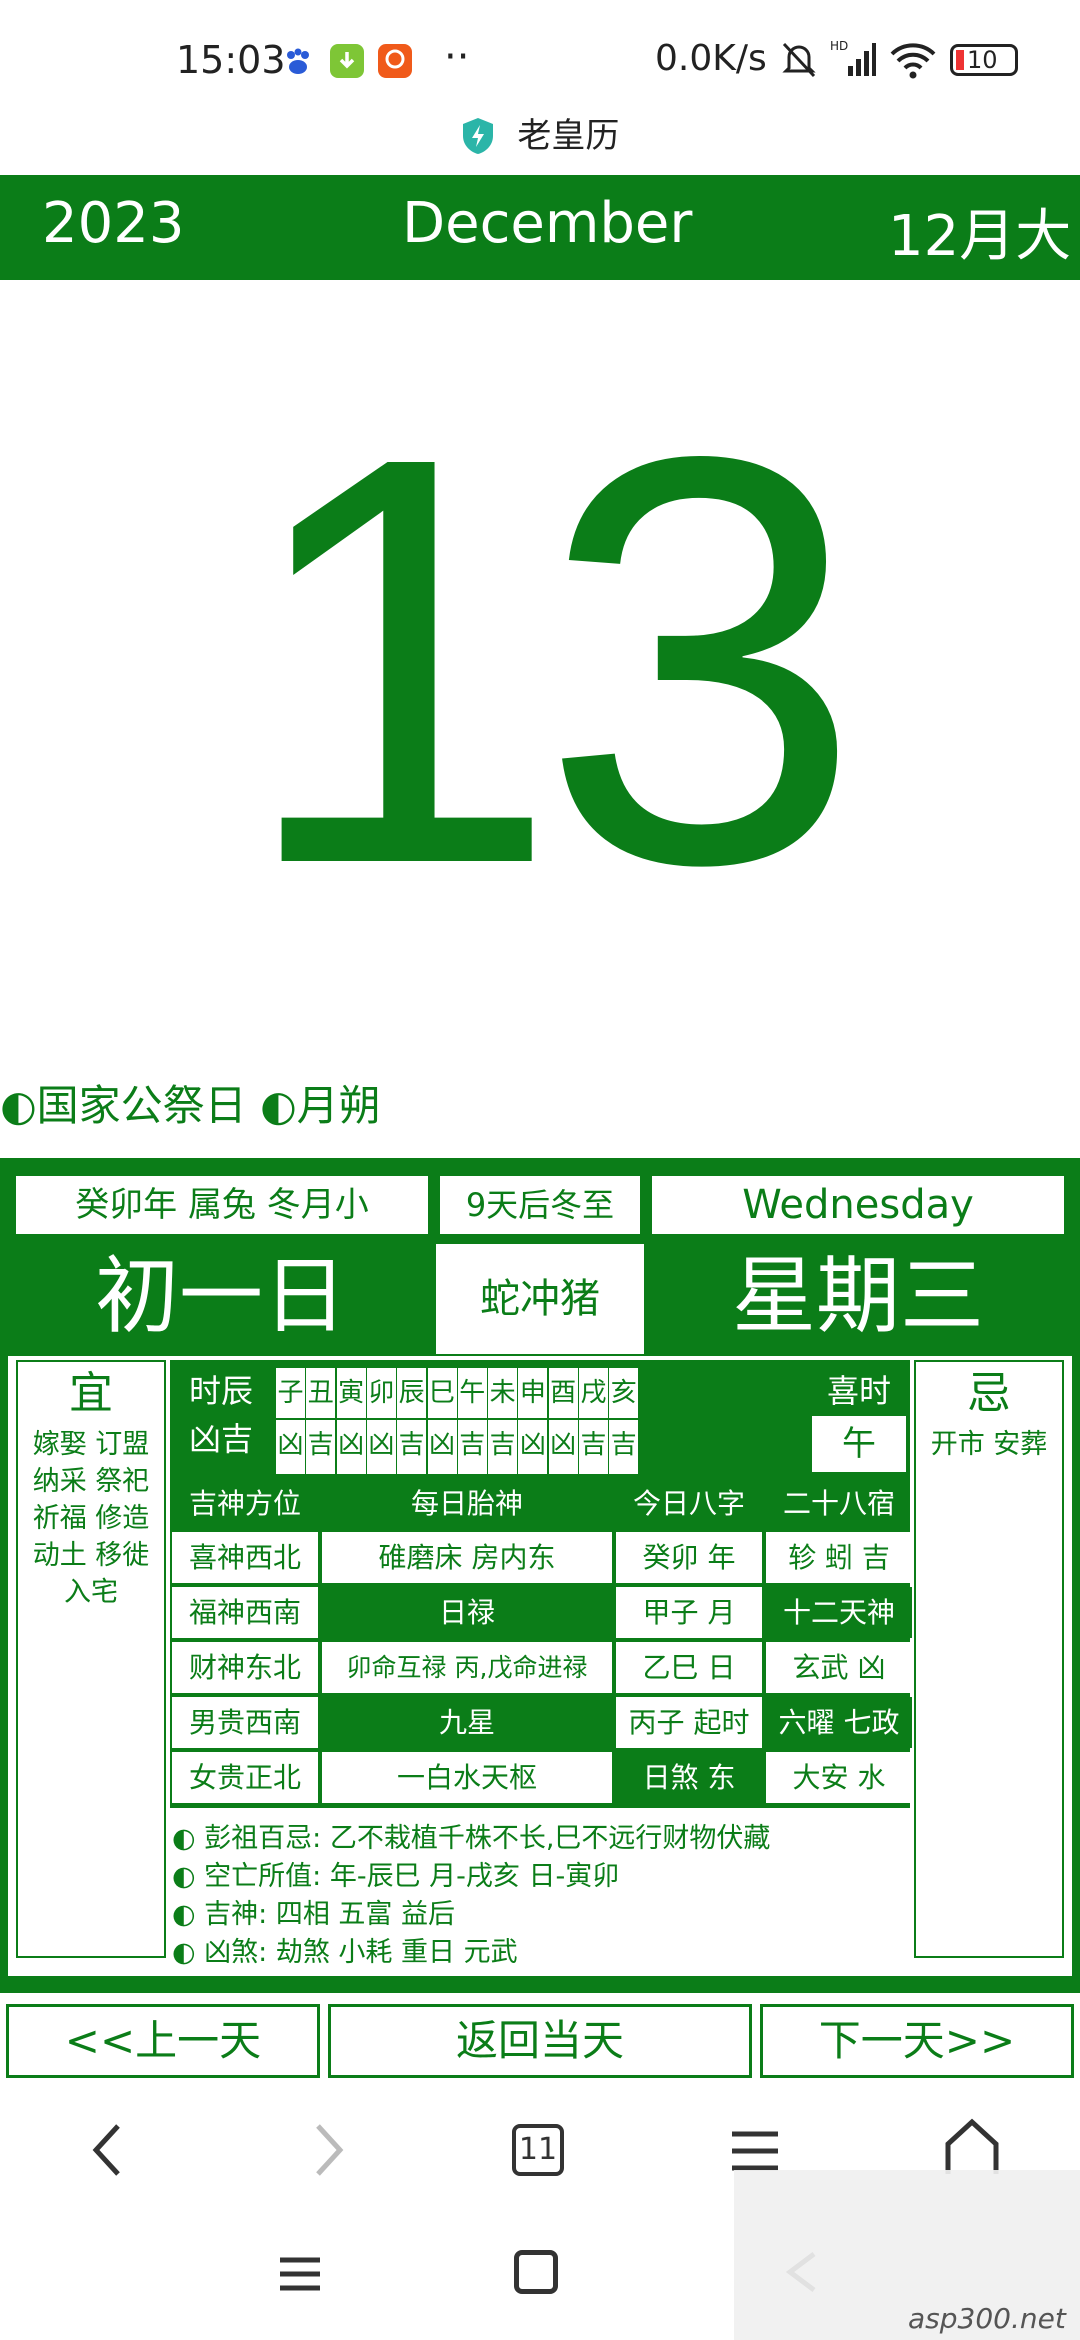  I want to click on back-icon, so click(108, 2152).